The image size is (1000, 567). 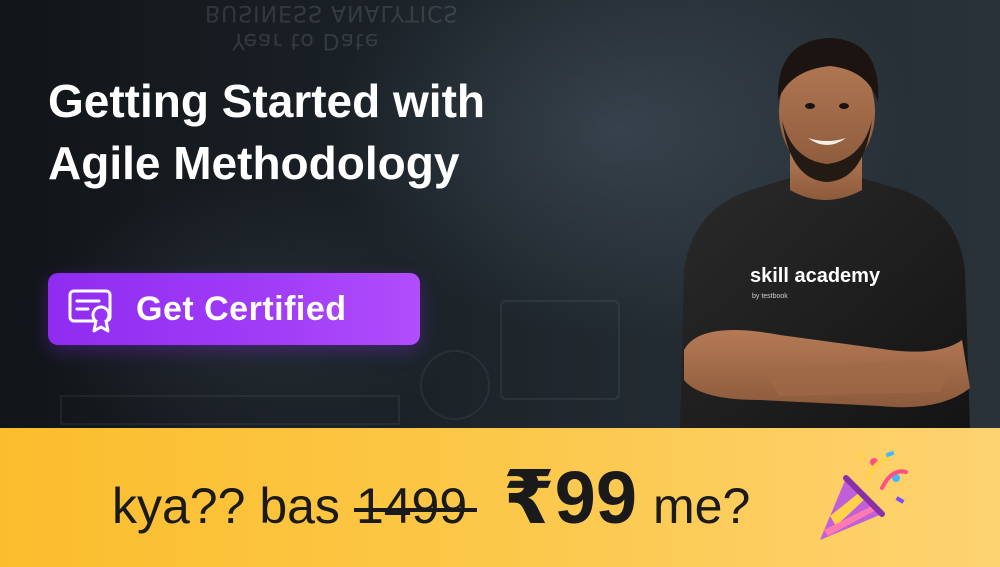 What do you see at coordinates (770, 296) in the screenshot?
I see `shirt-sub-text: by testbook` at bounding box center [770, 296].